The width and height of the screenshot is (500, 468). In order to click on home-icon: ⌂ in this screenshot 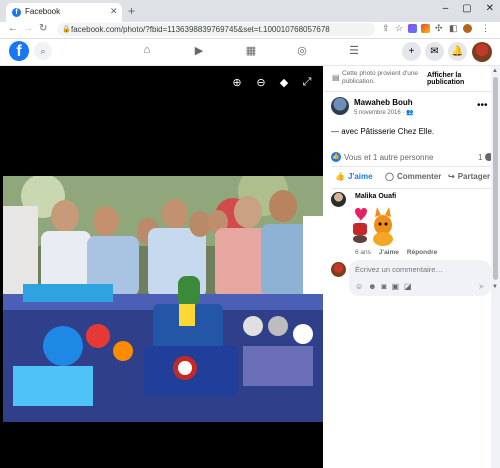, I will do `click(147, 50)`.